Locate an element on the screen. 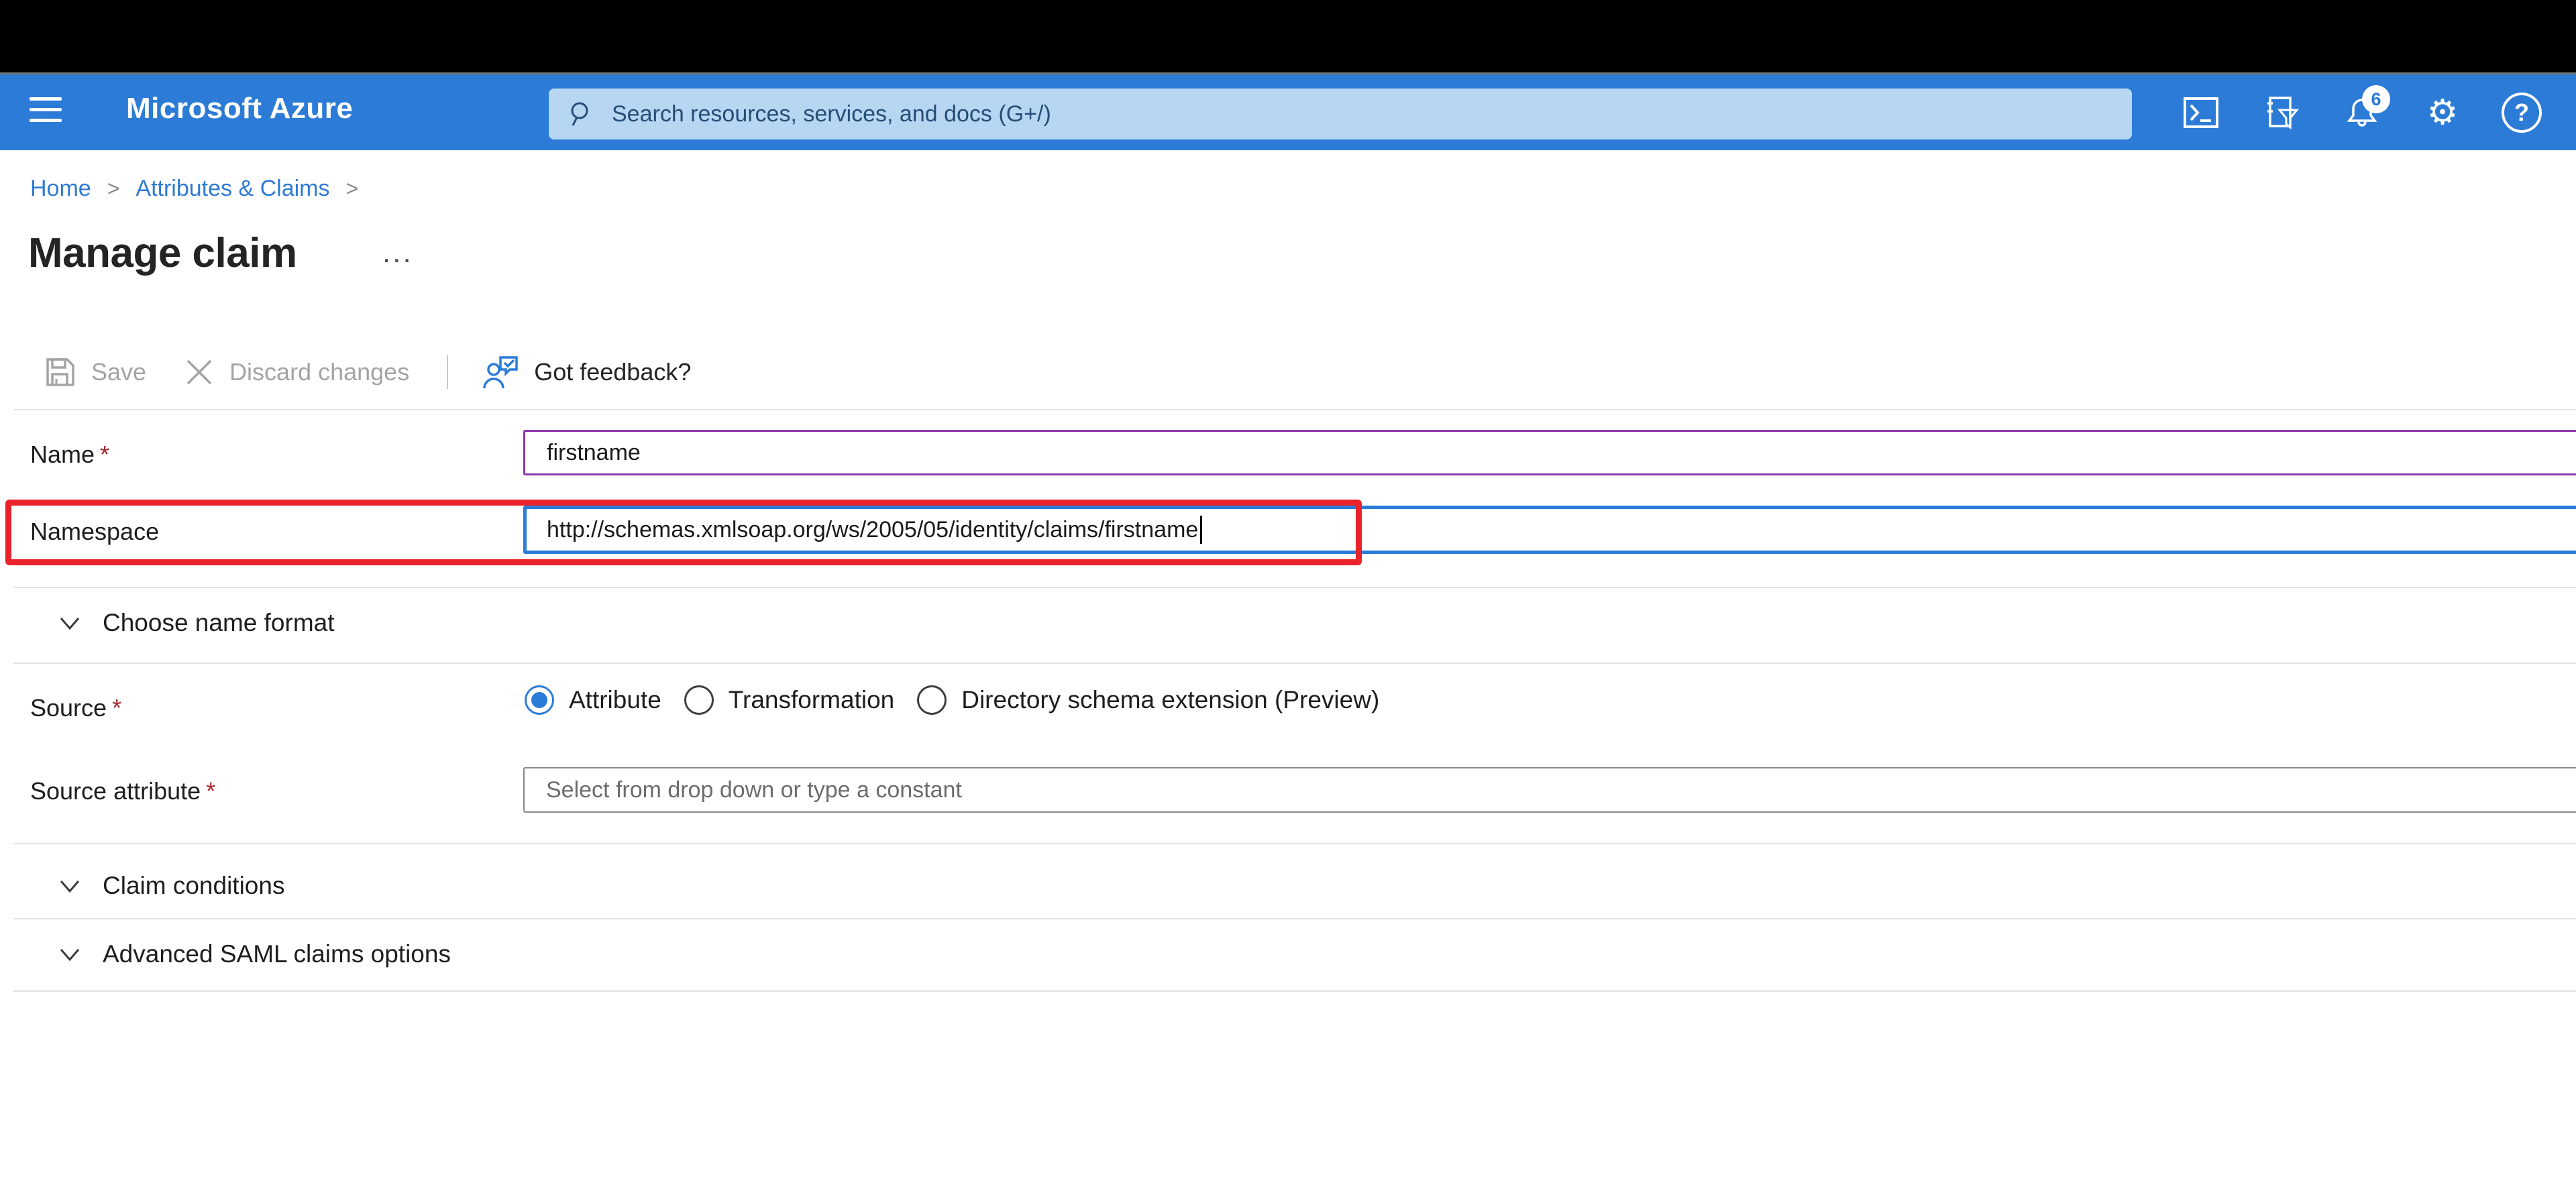 This screenshot has width=2576, height=1203. claim-conditions-label: Claim conditions is located at coordinates (194, 885).